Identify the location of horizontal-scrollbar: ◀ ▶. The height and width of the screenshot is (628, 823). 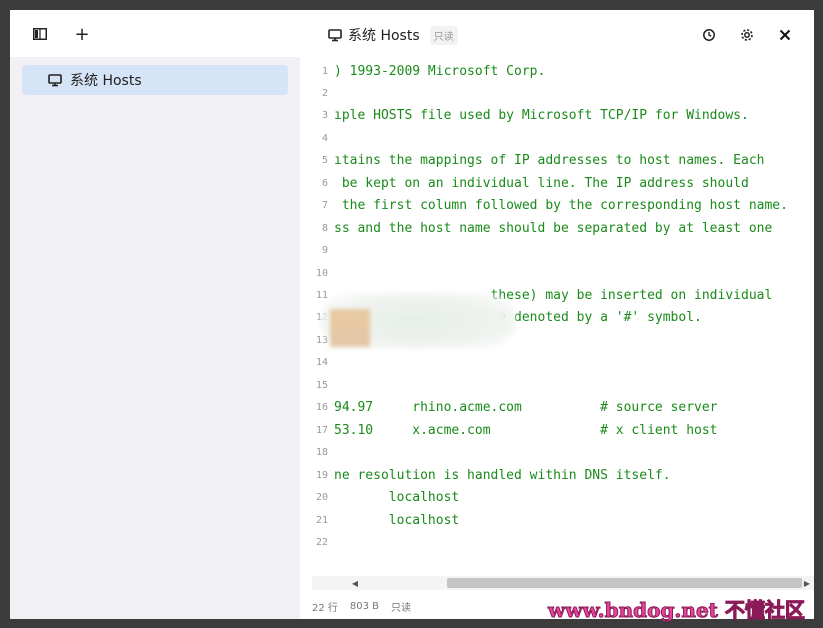
(563, 583).